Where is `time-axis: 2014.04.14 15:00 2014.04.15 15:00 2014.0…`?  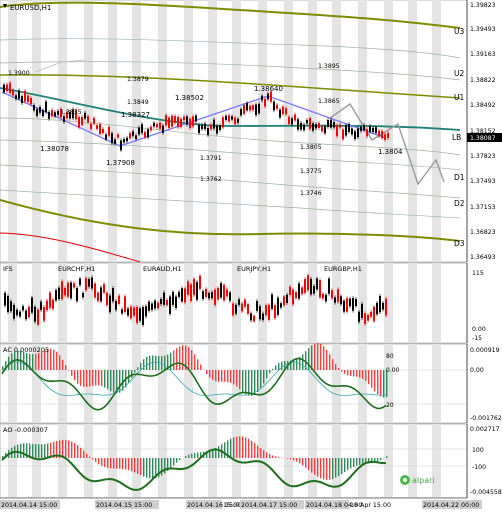 time-axis: 2014.04.14 15:00 2014.04.15 15:00 2014.0… is located at coordinates (251, 504).